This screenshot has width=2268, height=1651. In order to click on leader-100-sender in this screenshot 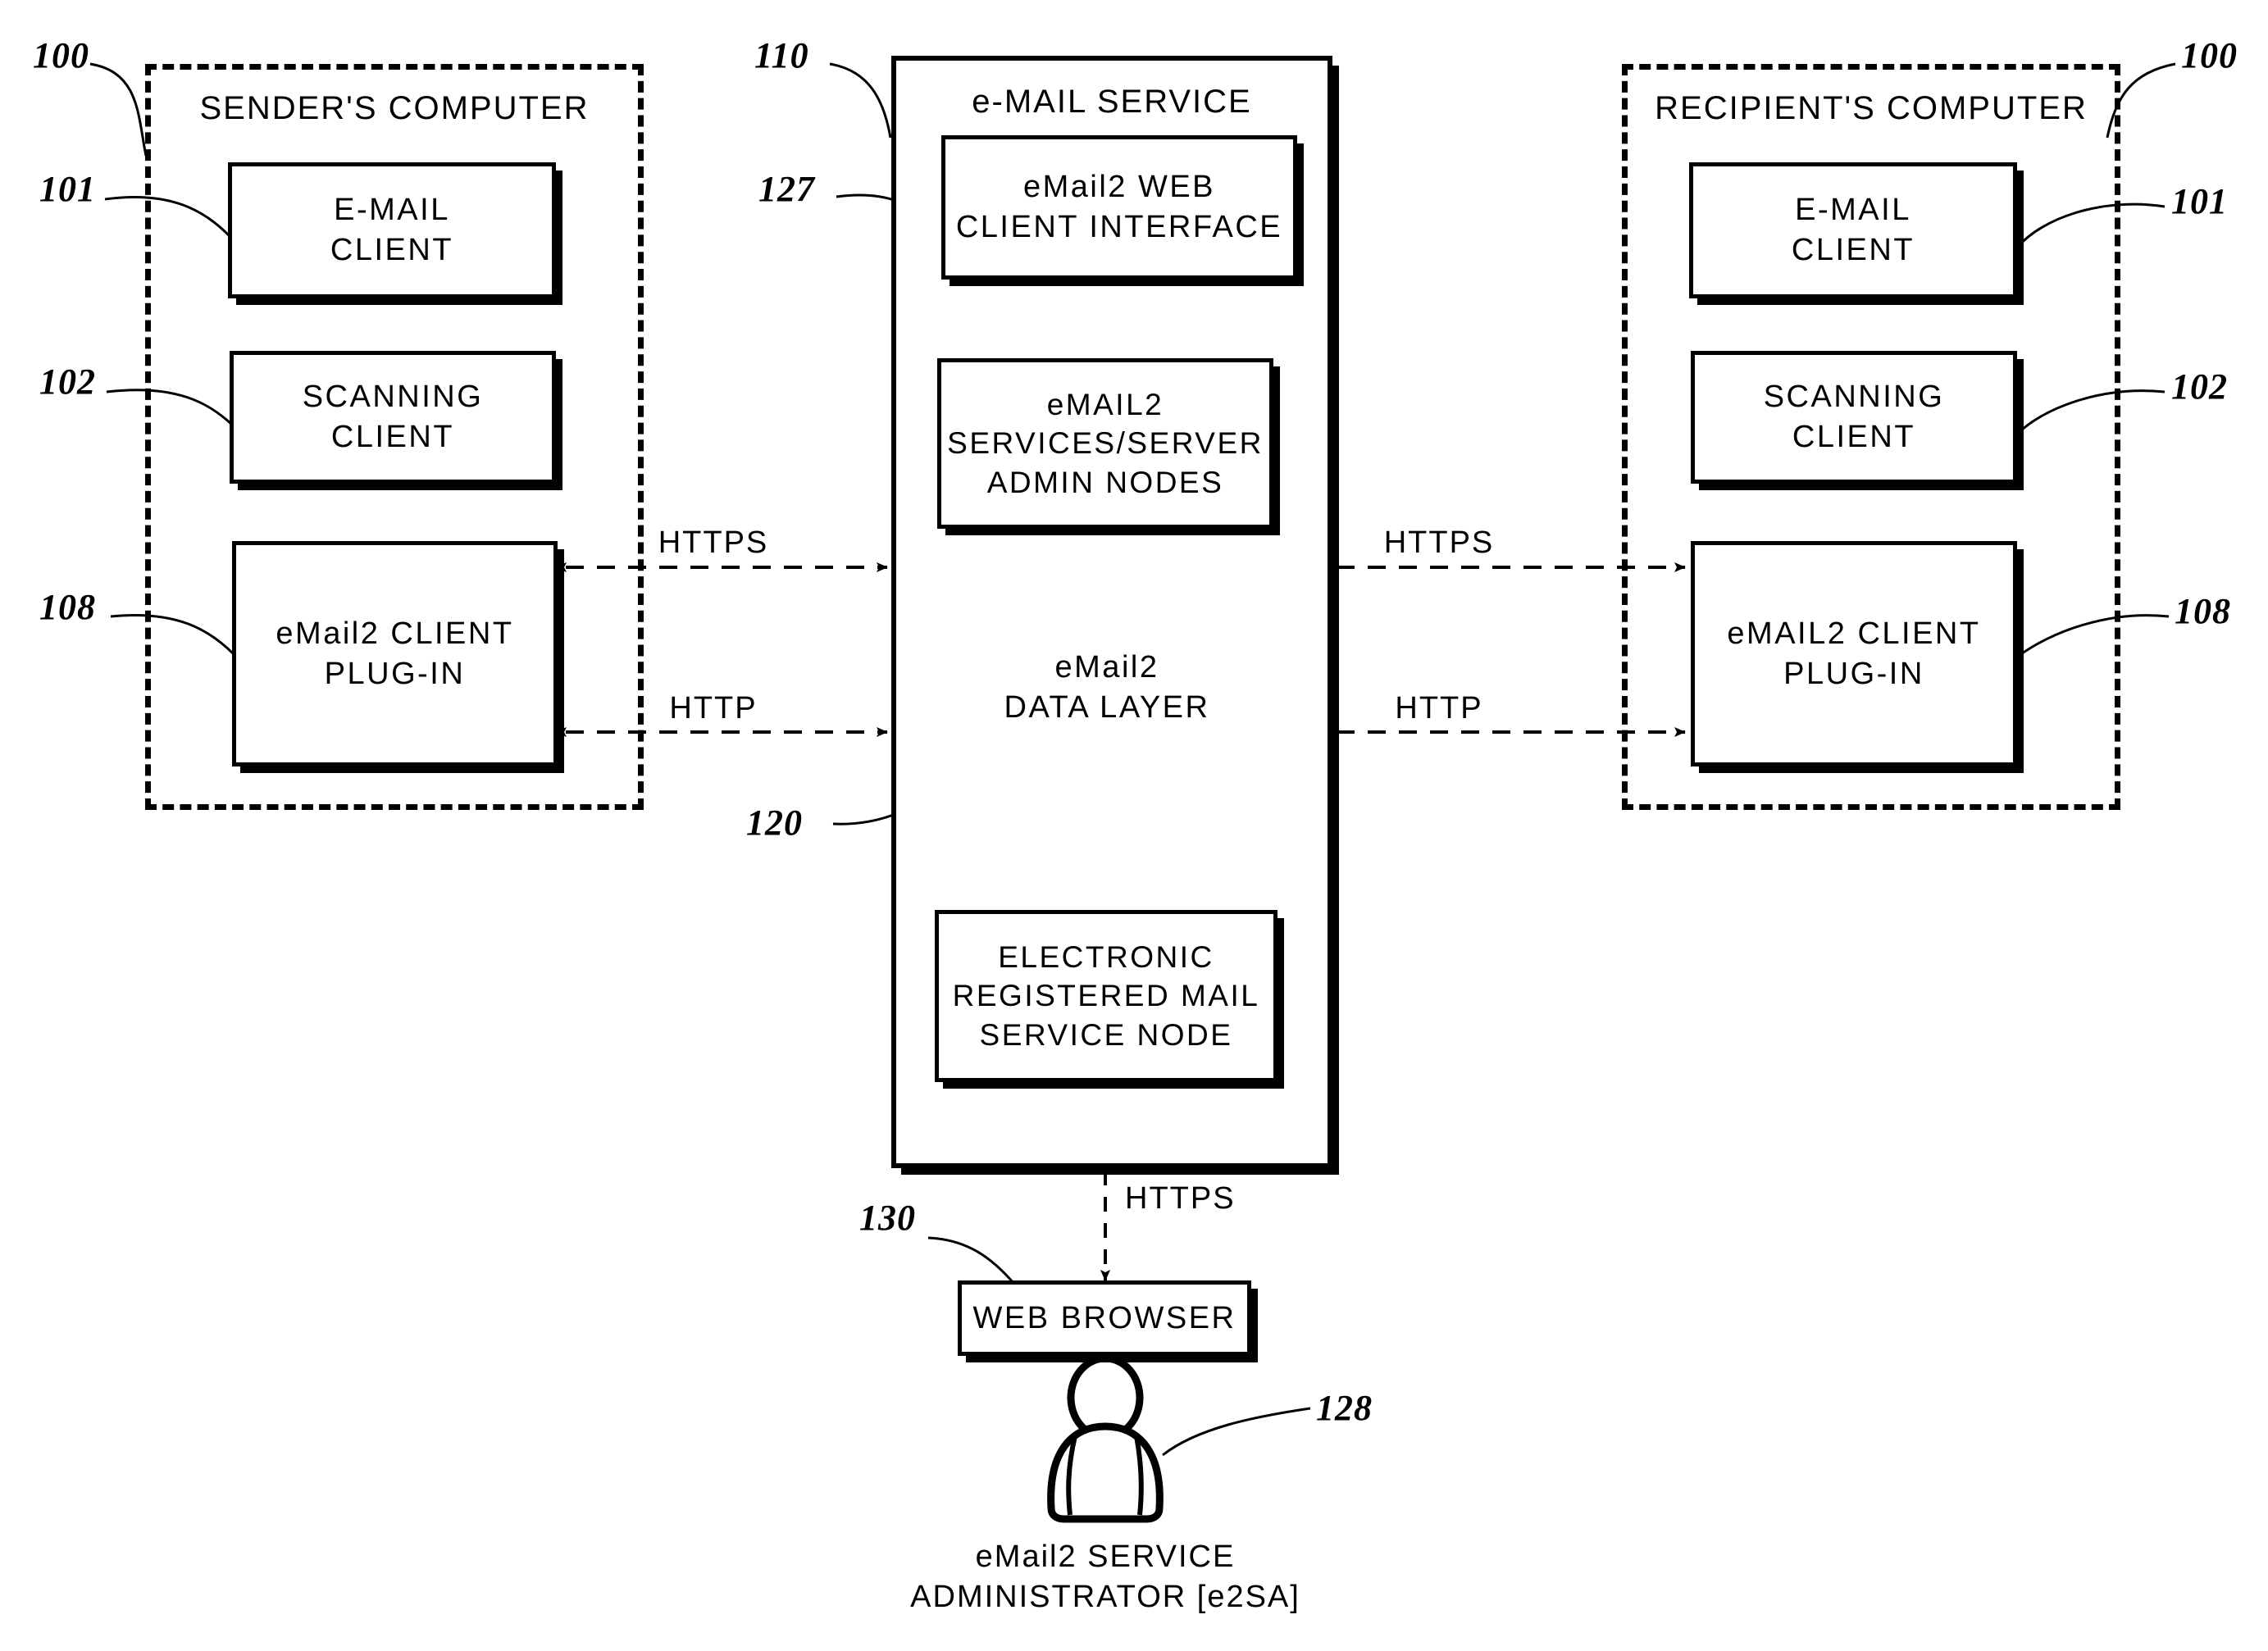, I will do `click(118, 109)`.